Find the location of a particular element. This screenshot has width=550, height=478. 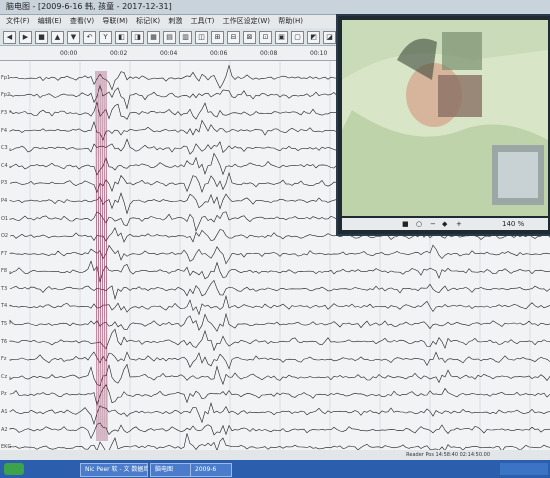

toolbar-button: ◧ is located at coordinates (121, 37).